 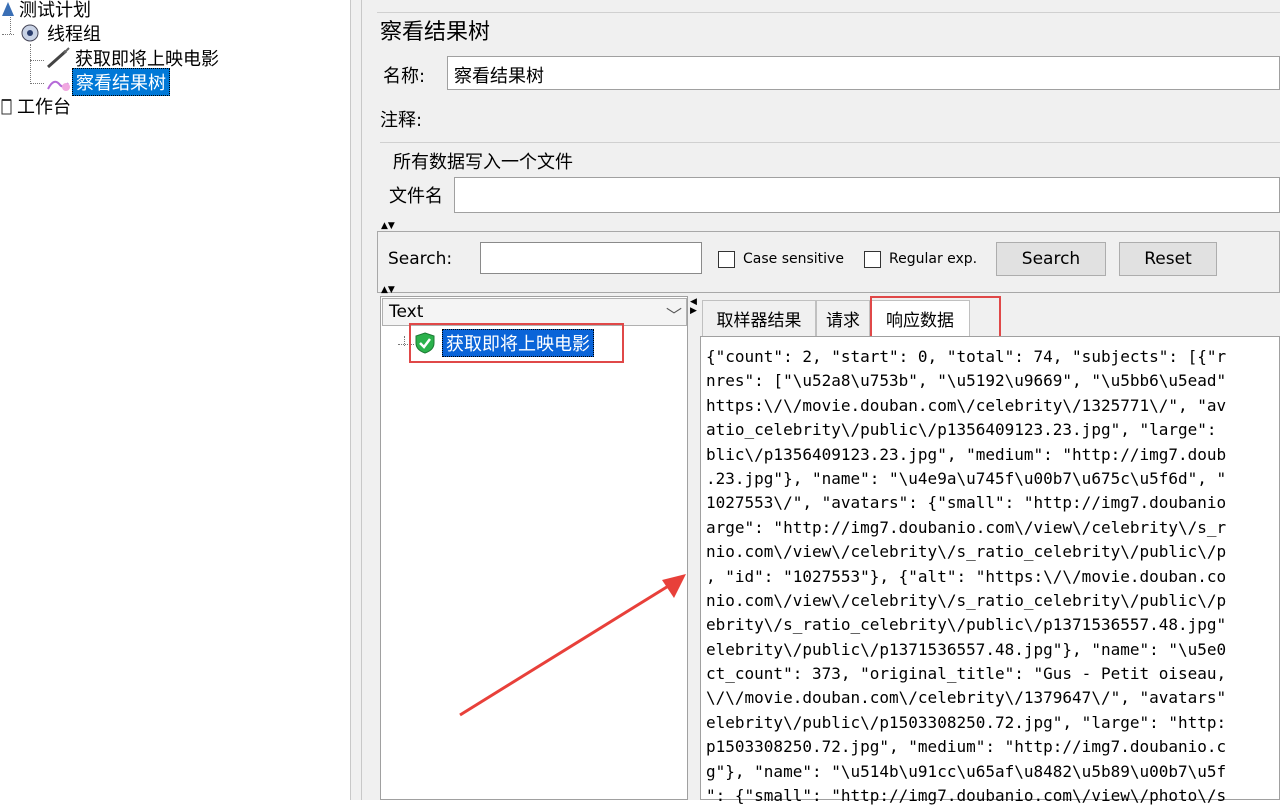 I want to click on split-up-arrow-icon: ▲▼, so click(x=388, y=226).